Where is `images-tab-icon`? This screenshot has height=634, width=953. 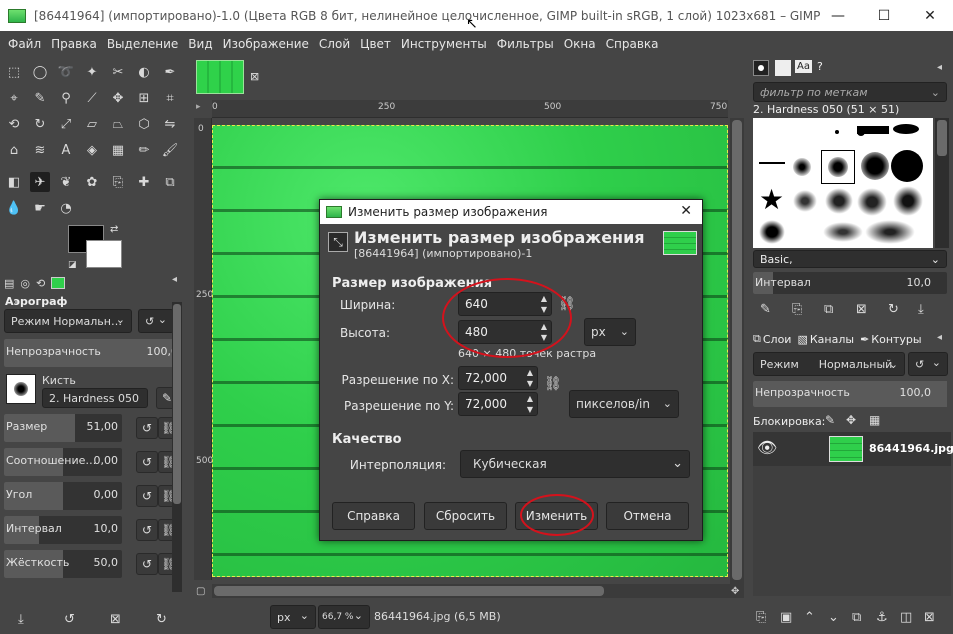
images-tab-icon is located at coordinates (58, 283).